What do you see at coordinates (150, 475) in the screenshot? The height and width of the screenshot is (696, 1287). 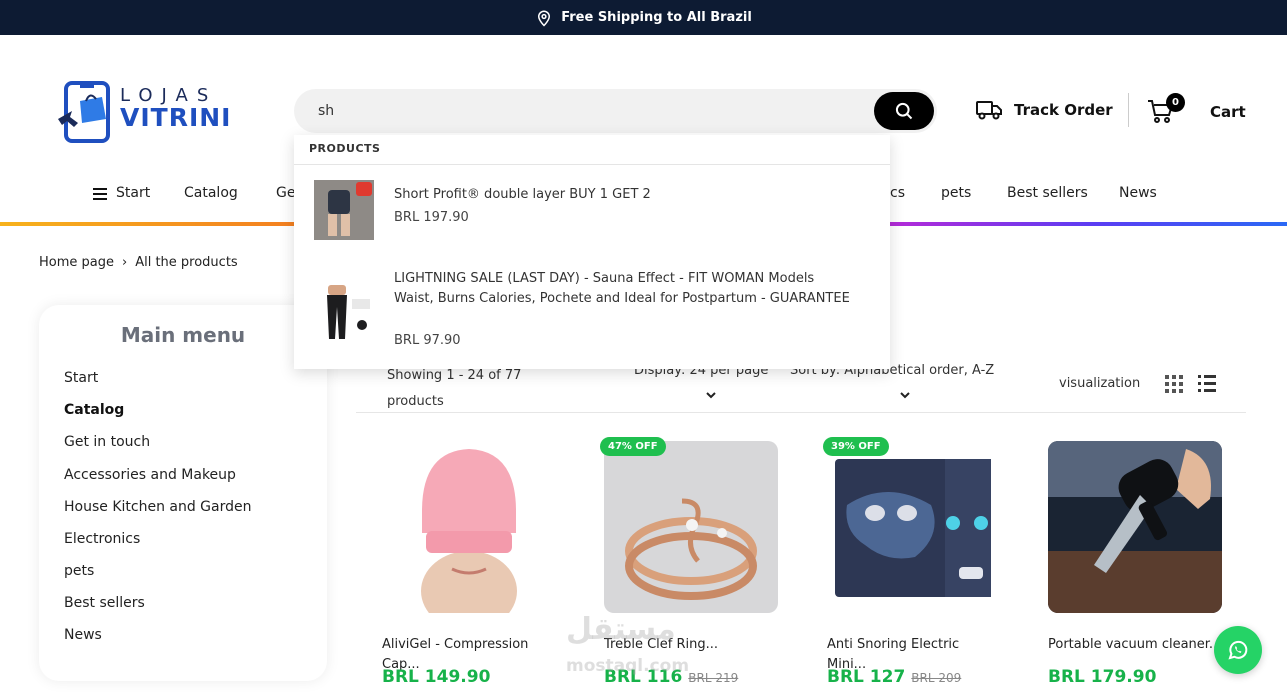 I see `sidebar-item-accessories: Accessories and Makeup` at bounding box center [150, 475].